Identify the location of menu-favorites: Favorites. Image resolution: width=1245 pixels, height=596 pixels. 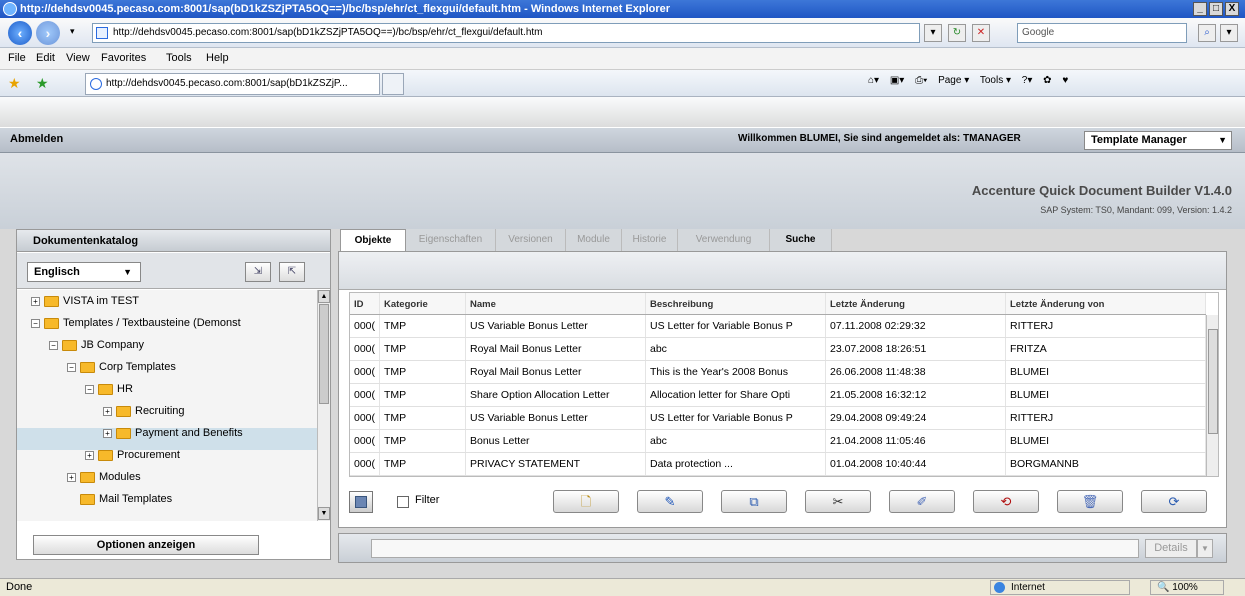
(123, 58).